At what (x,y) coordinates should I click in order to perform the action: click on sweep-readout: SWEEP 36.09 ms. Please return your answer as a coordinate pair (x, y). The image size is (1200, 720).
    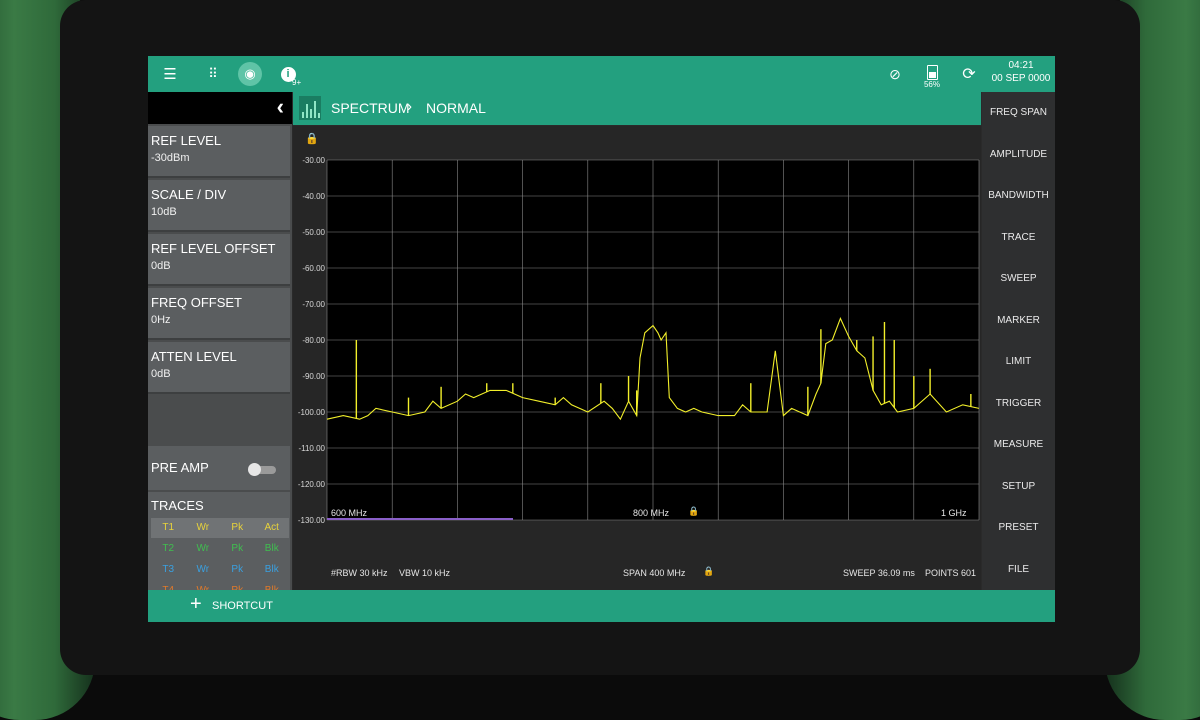
    Looking at the image, I should click on (879, 573).